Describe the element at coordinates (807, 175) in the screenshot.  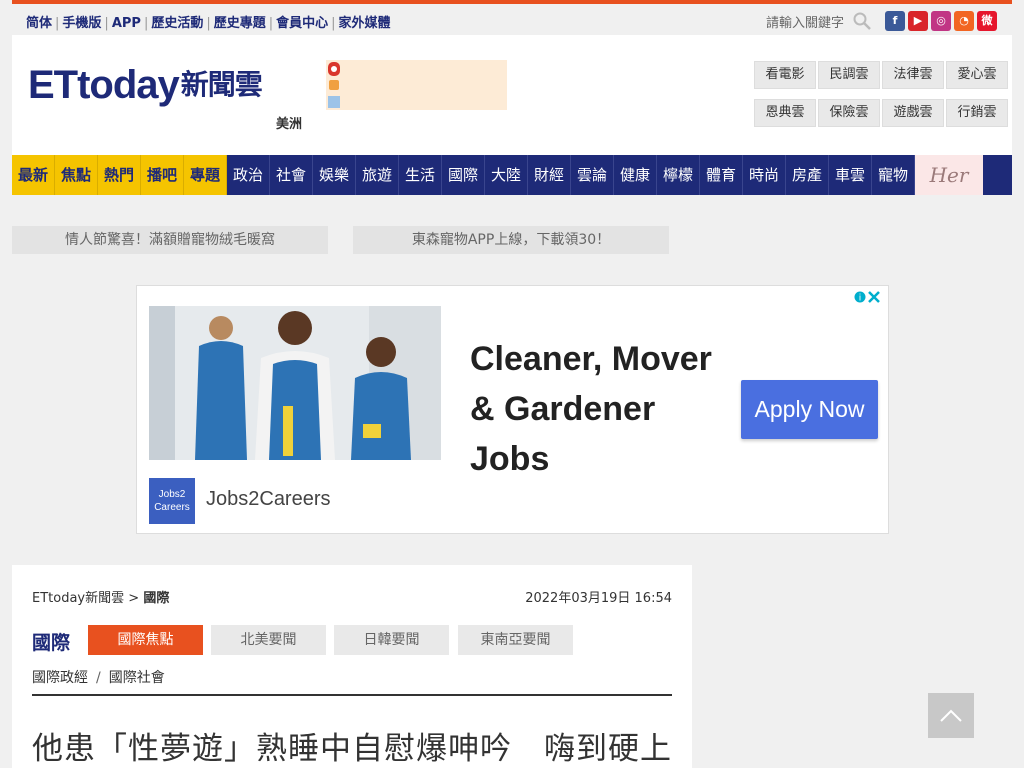
I see `nav-item-realestate: 房產` at that location.